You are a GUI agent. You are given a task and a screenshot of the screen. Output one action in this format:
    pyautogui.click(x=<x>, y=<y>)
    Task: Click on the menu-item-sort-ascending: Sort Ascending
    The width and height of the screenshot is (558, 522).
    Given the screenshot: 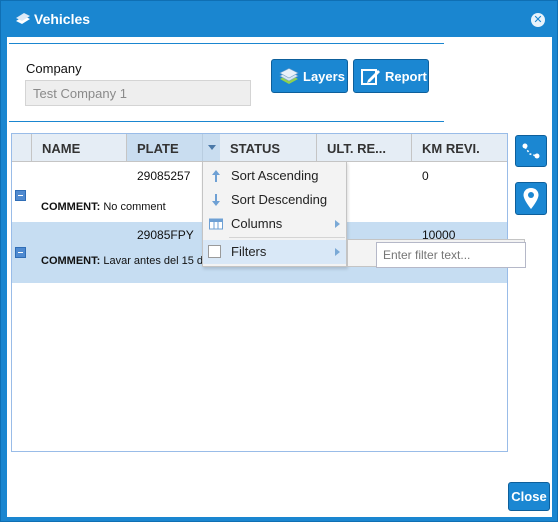 What is the action you would take?
    pyautogui.click(x=274, y=176)
    